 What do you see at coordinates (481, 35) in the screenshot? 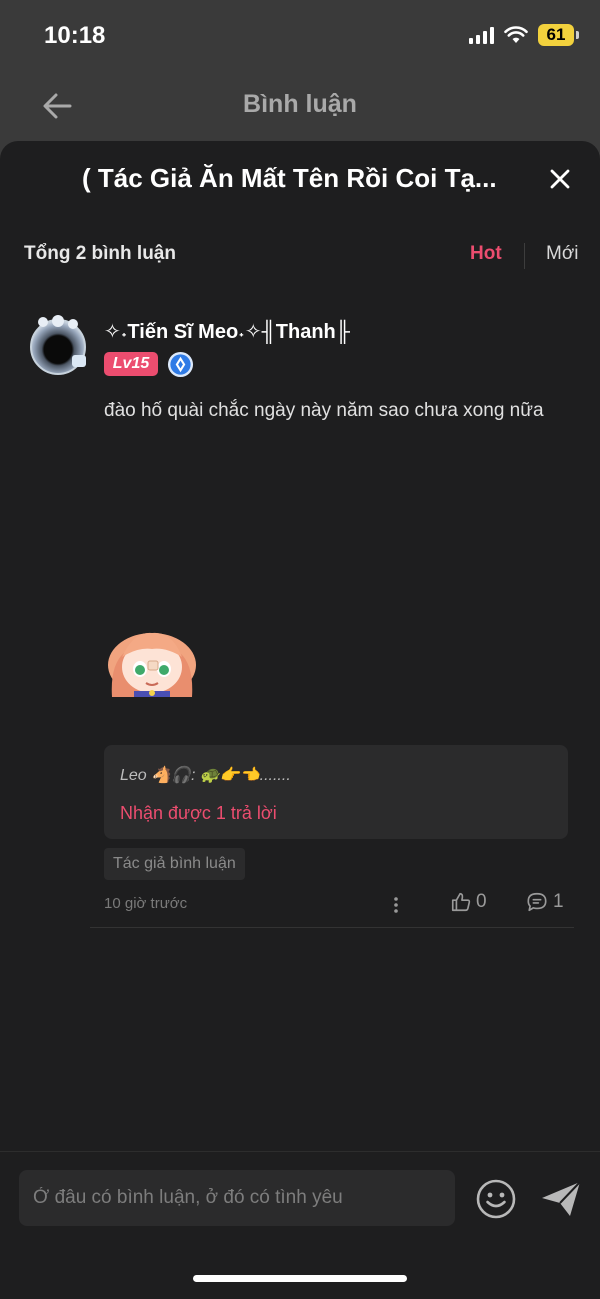
I see `cellular-signal-icon` at bounding box center [481, 35].